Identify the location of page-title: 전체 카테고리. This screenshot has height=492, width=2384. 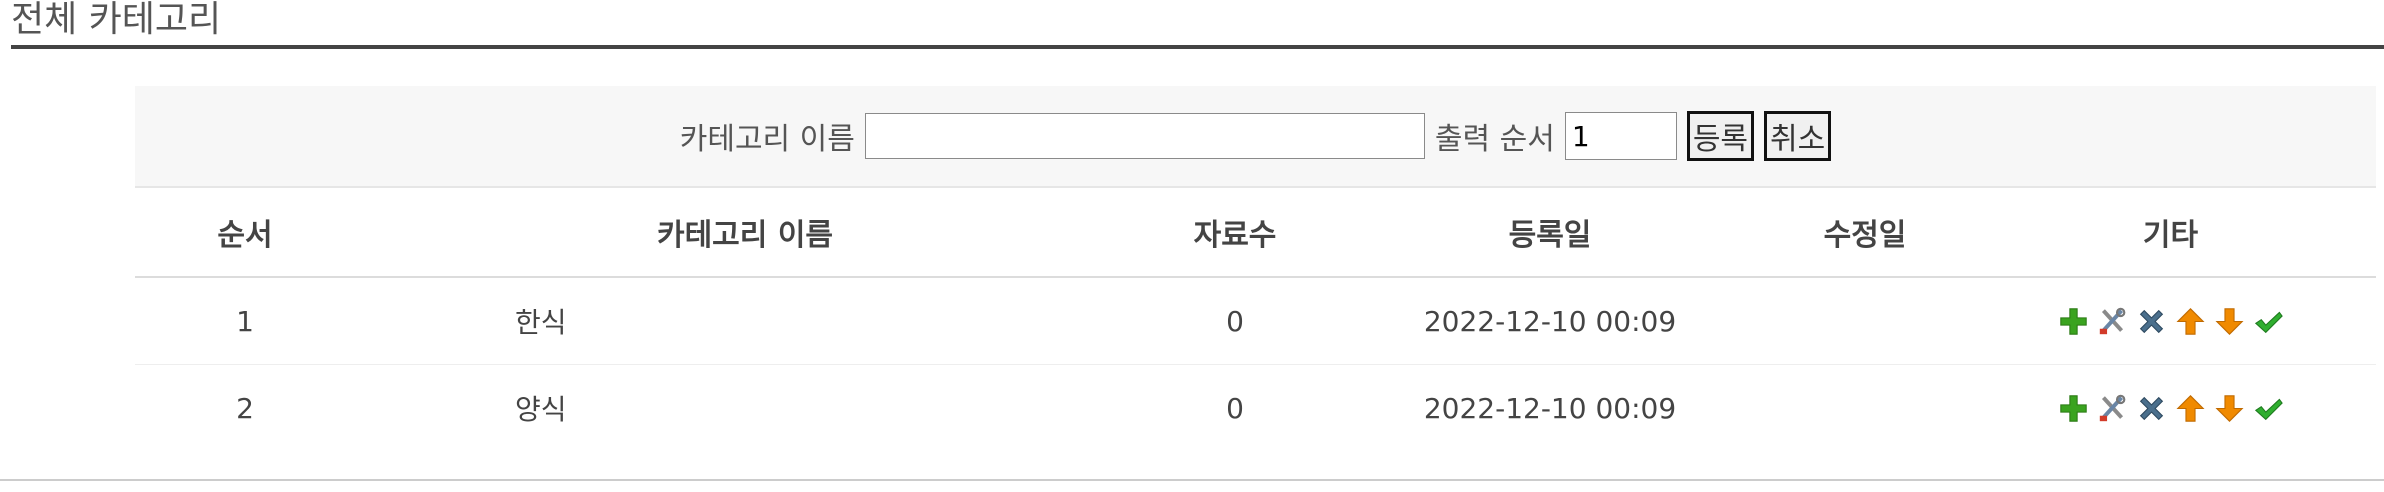
(116, 20).